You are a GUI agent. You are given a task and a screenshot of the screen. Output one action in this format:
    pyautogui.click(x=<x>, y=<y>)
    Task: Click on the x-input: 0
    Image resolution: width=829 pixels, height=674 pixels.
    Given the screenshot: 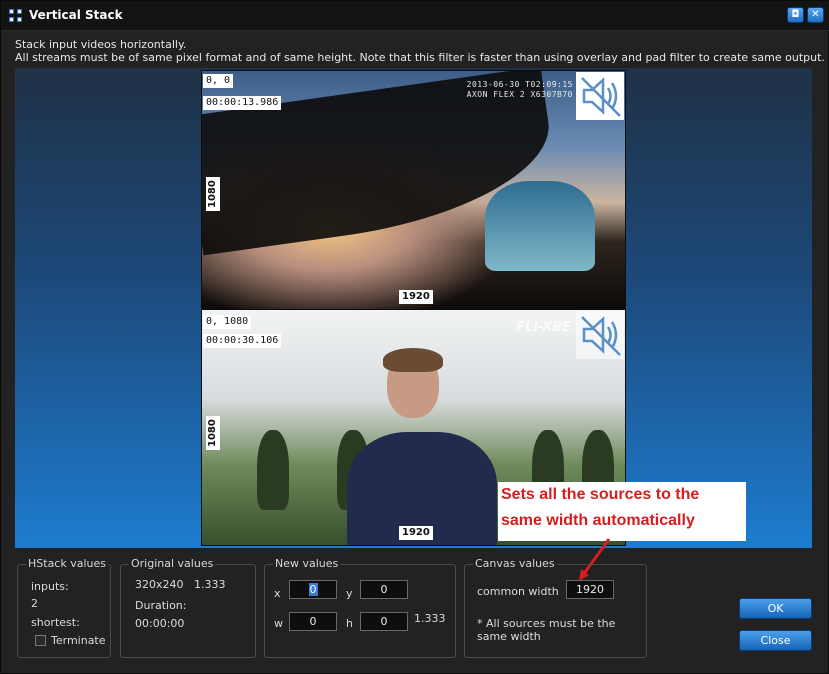 What is the action you would take?
    pyautogui.click(x=313, y=589)
    